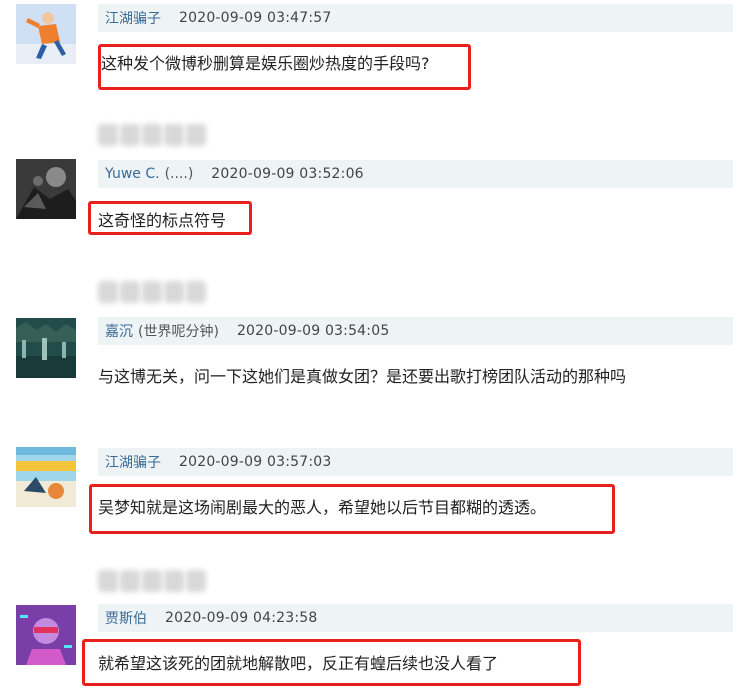 This screenshot has width=733, height=695. Describe the element at coordinates (362, 376) in the screenshot. I see `comment-text: 与这博无关，问一下这她们是真做女团？是还要出歌打榜团队活动的那种吗` at that location.